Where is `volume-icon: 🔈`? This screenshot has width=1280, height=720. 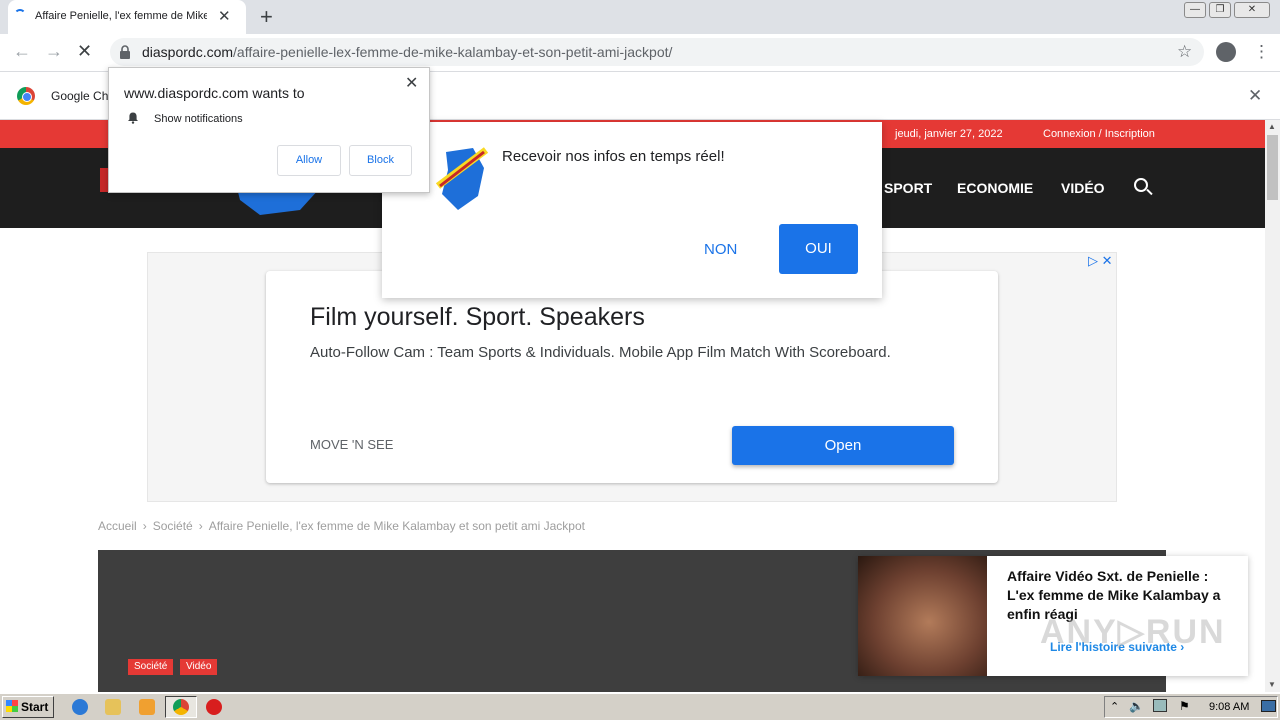
volume-icon: 🔈 is located at coordinates (1136, 706).